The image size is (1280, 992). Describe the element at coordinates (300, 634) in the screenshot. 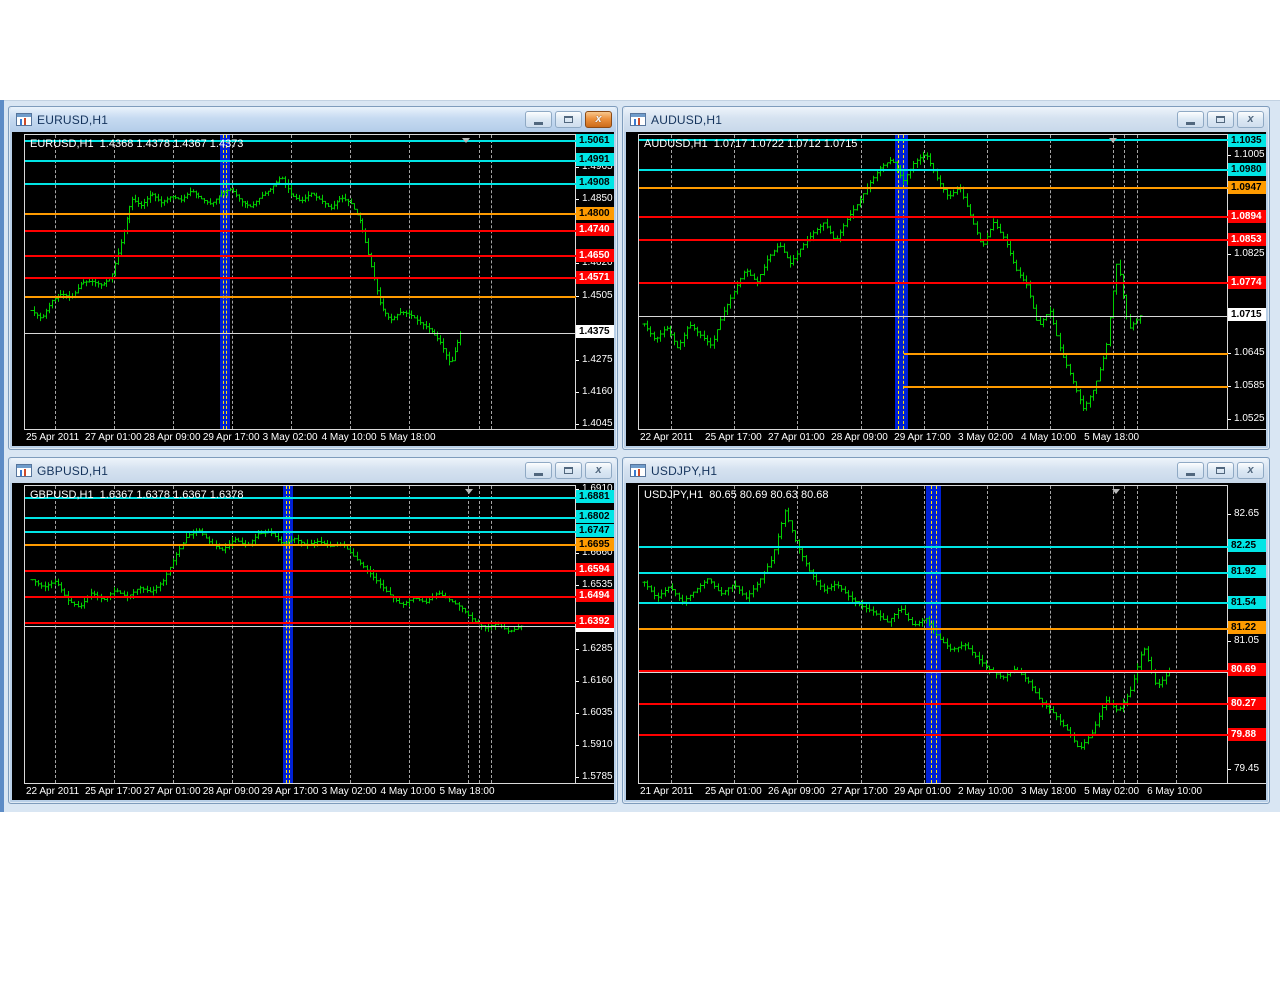

I see `chart-plot: GBPUSD,H1 1.6367 1.6378 1.6367 1.6378` at that location.